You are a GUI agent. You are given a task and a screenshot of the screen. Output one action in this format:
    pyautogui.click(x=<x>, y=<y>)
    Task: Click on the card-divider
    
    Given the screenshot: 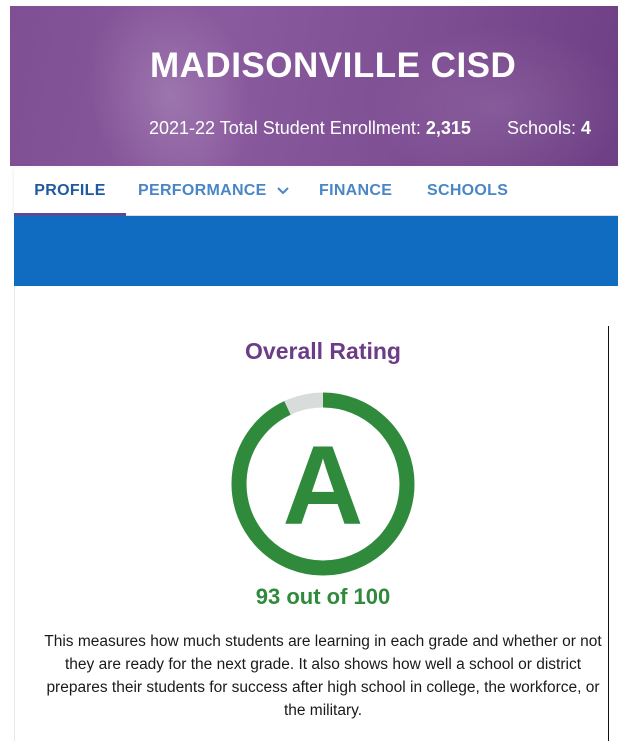 What is the action you would take?
    pyautogui.click(x=608, y=533)
    